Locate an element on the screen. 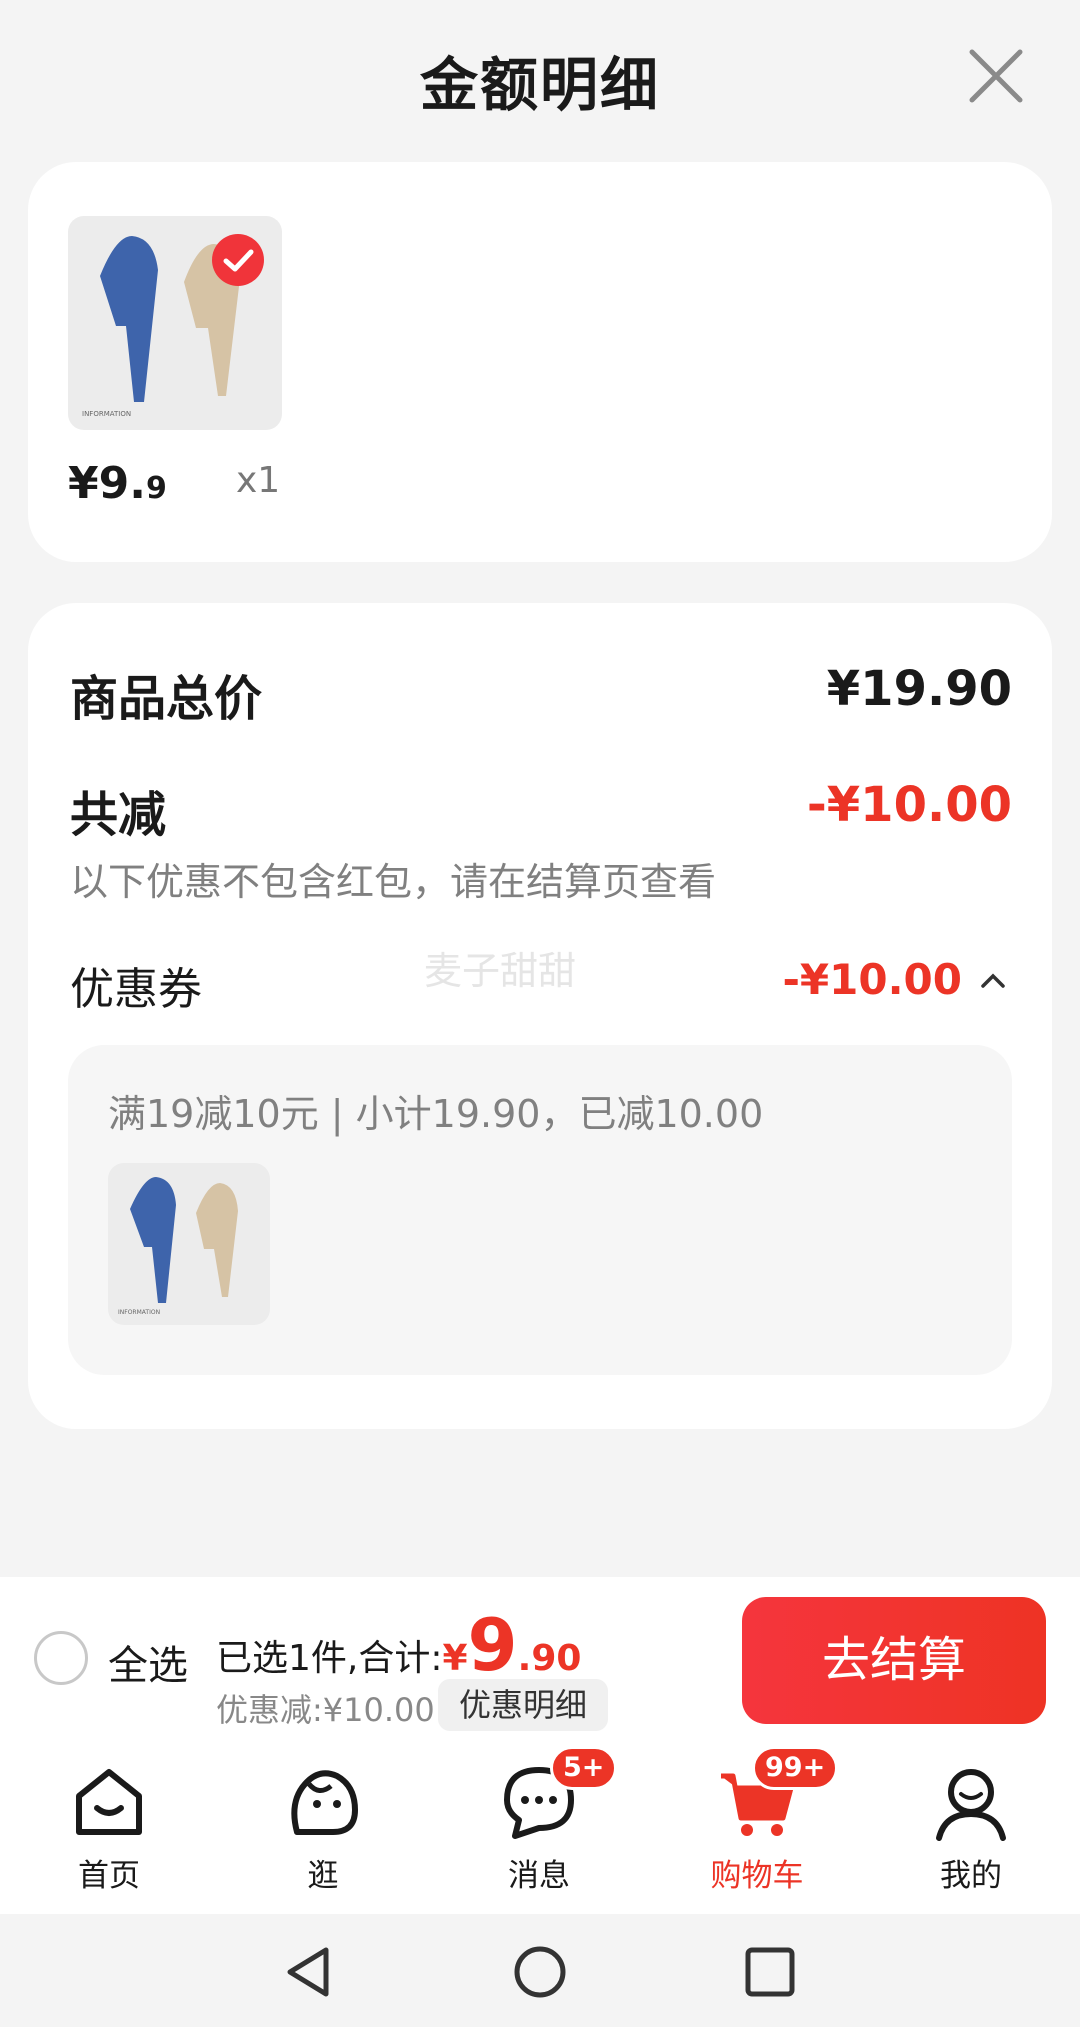 Image resolution: width=1080 pixels, height=2027 pixels. tab-messages: 消息 5+ is located at coordinates (546, 1820).